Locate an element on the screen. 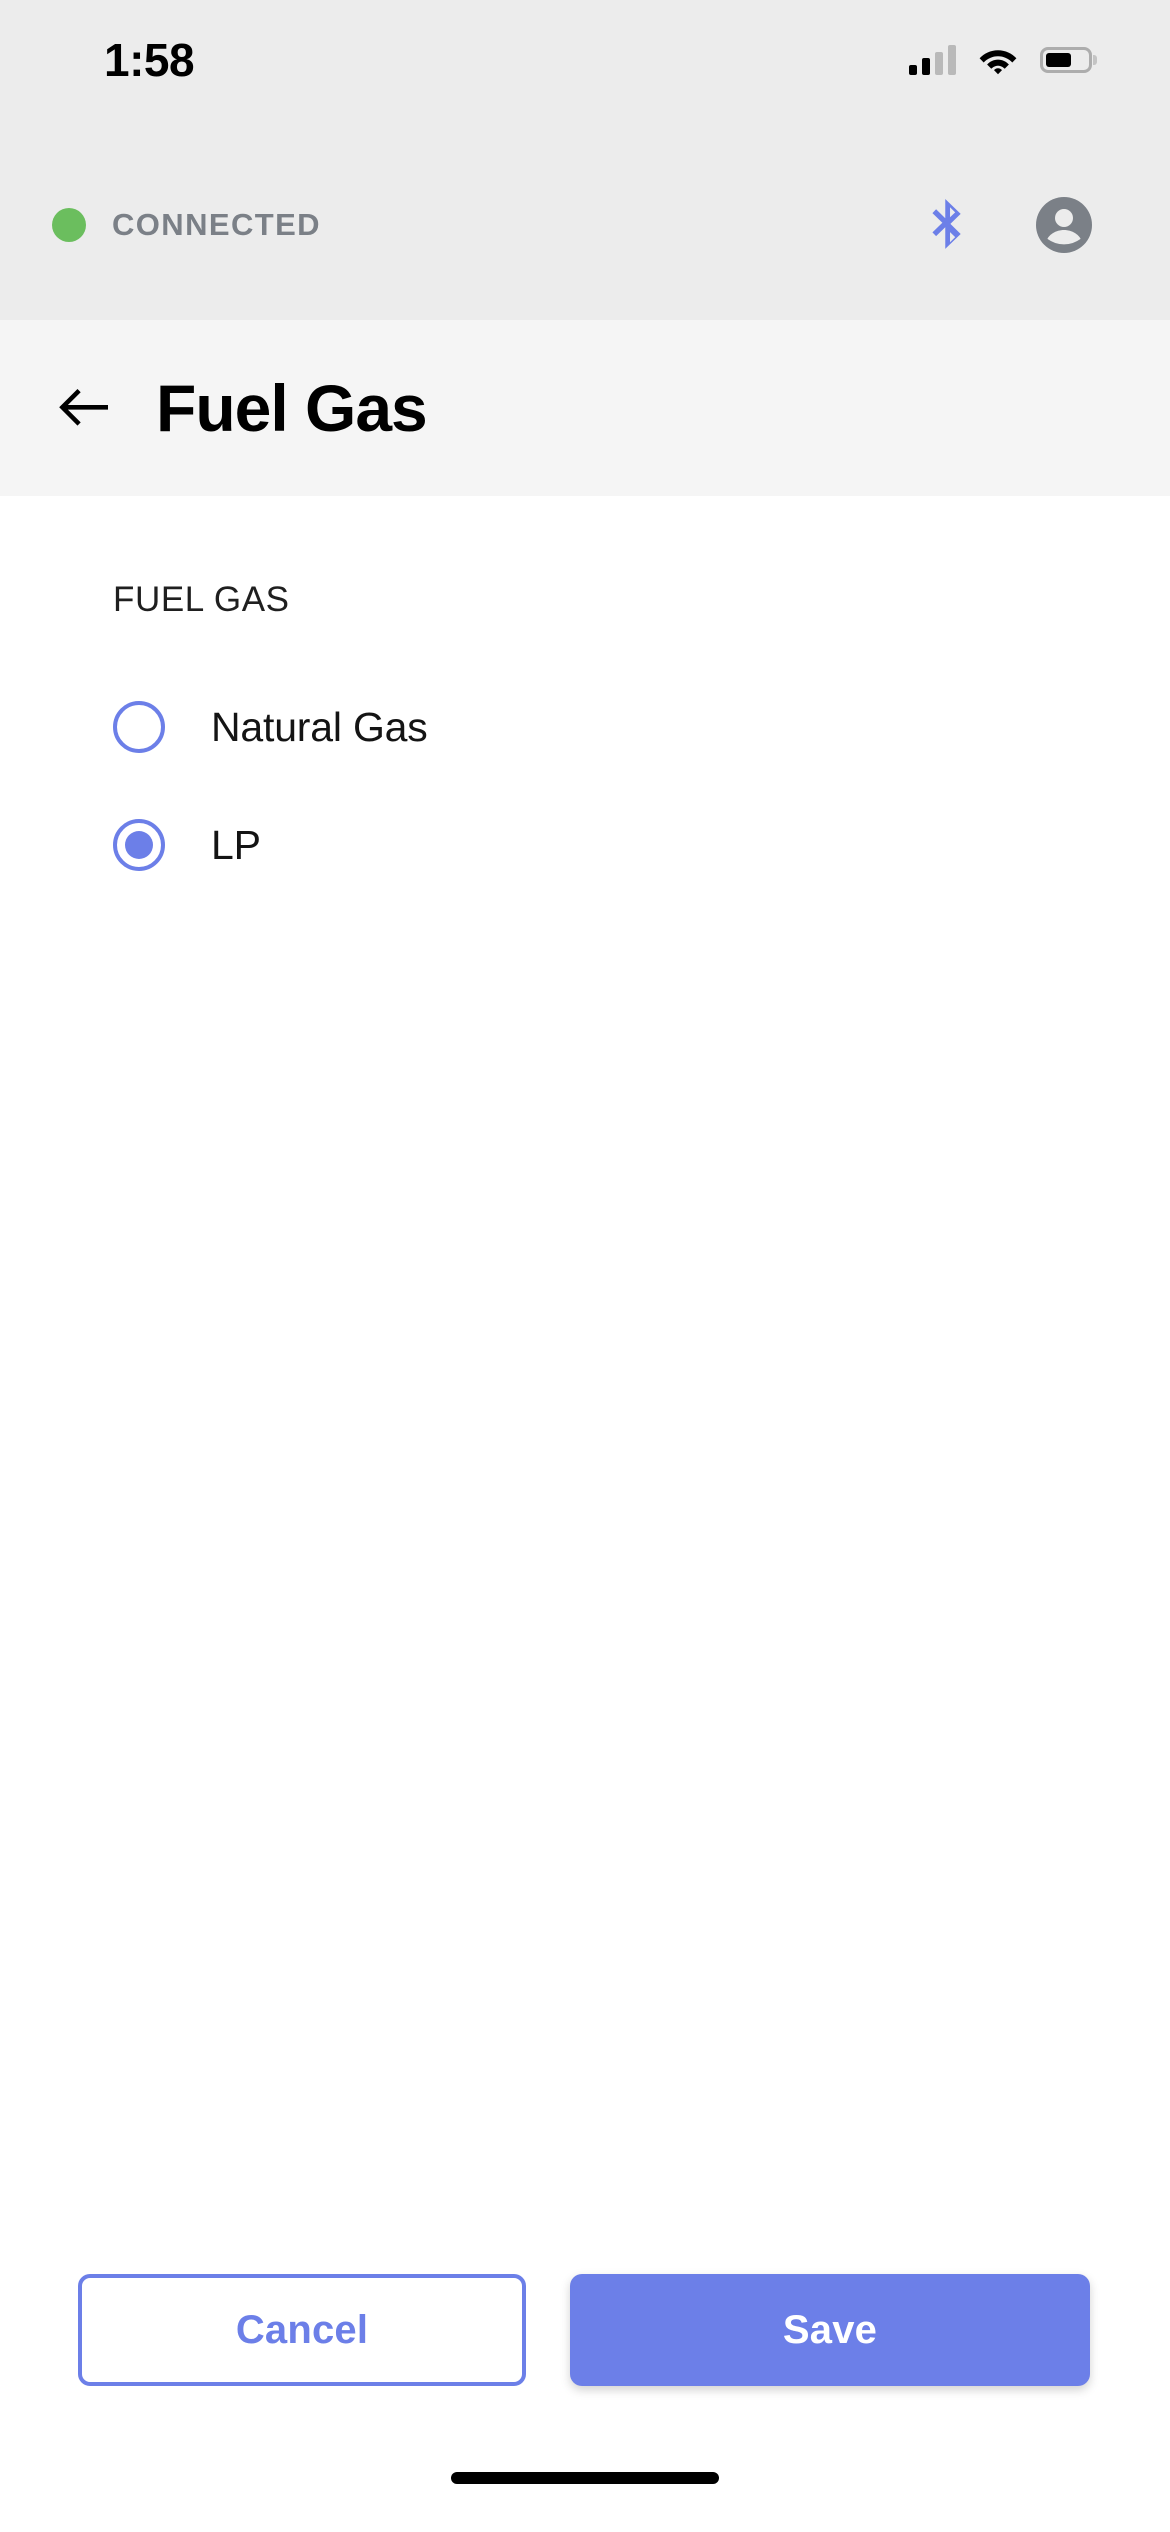  cellular-signal-icon is located at coordinates (932, 60).